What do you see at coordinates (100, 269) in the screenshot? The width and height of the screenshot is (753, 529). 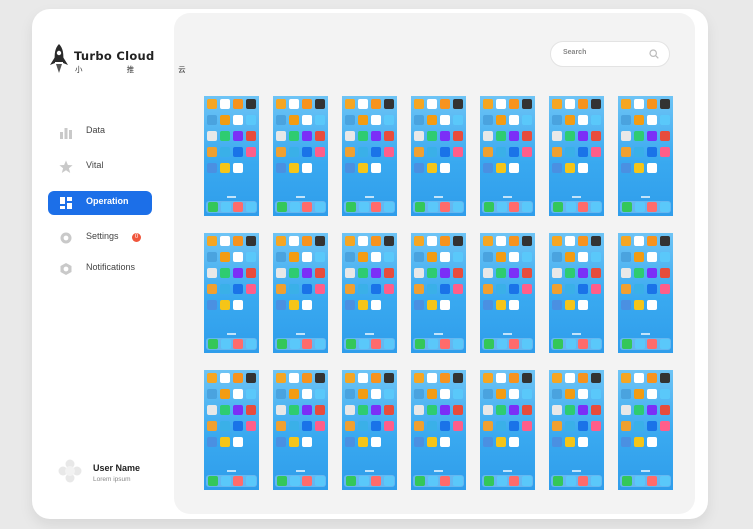 I see `sidebar-item-notifications: Notifications` at bounding box center [100, 269].